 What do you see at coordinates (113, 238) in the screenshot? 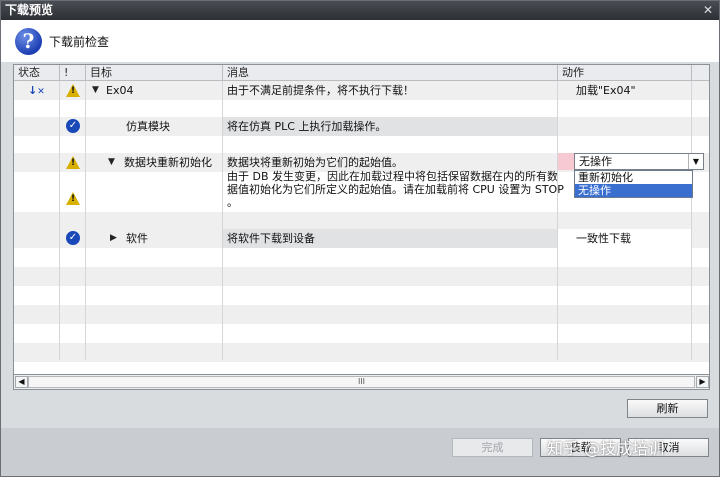
I see `collapse-arrow-icon: ▶` at bounding box center [113, 238].